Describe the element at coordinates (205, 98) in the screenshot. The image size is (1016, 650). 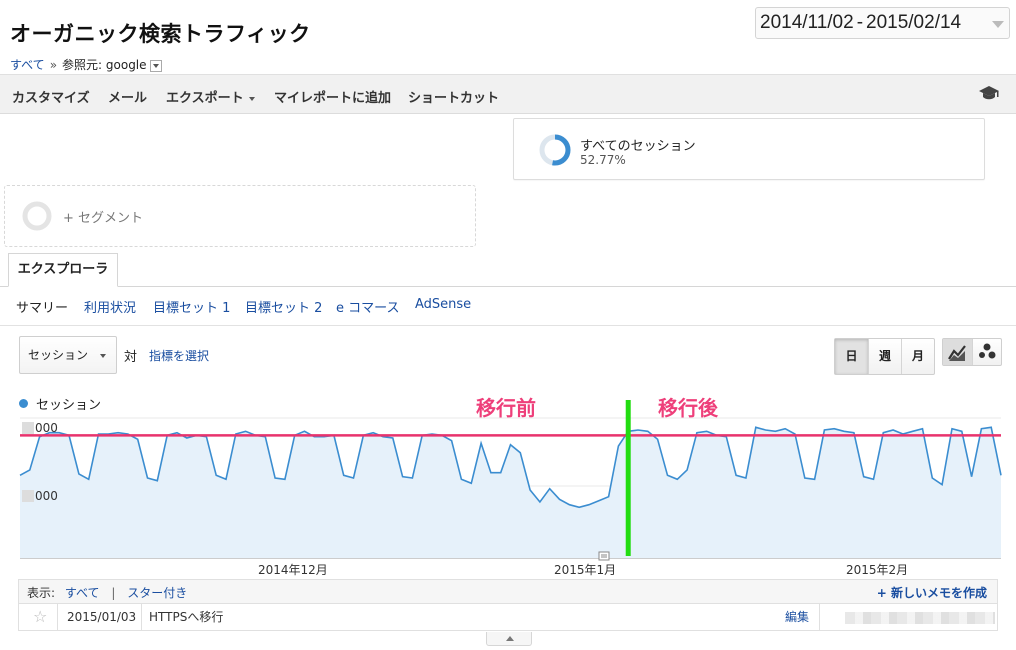
I see `export-label: エクスポート` at that location.